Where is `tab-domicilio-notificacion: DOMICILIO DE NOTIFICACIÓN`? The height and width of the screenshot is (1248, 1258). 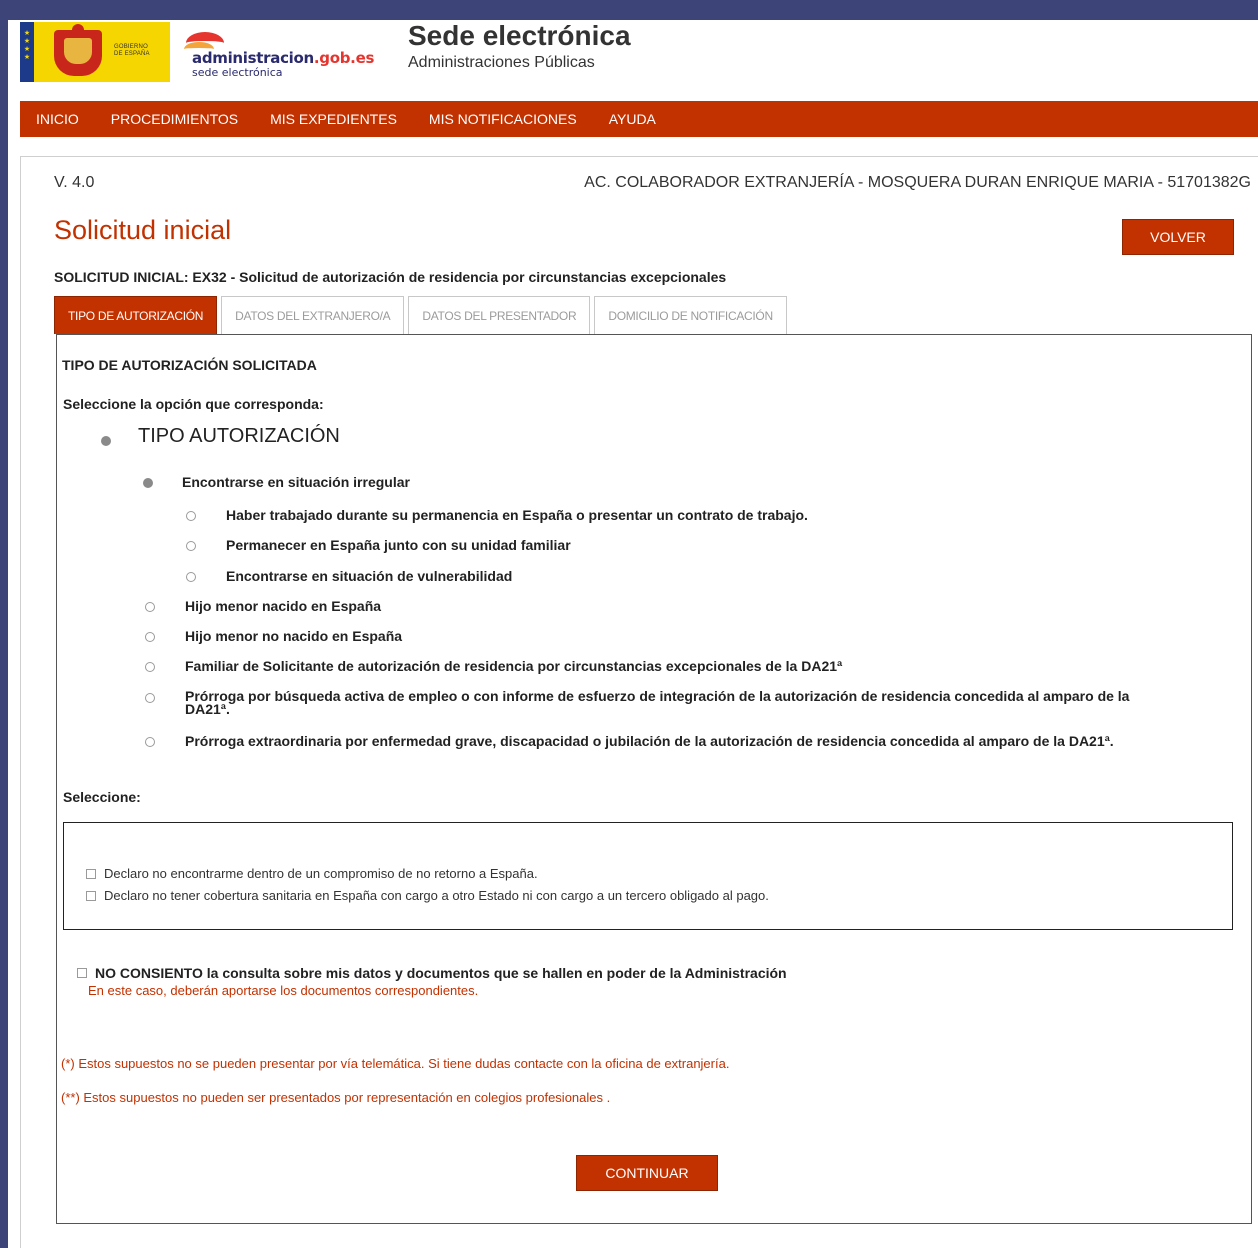 tab-domicilio-notificacion: DOMICILIO DE NOTIFICACIÓN is located at coordinates (690, 315).